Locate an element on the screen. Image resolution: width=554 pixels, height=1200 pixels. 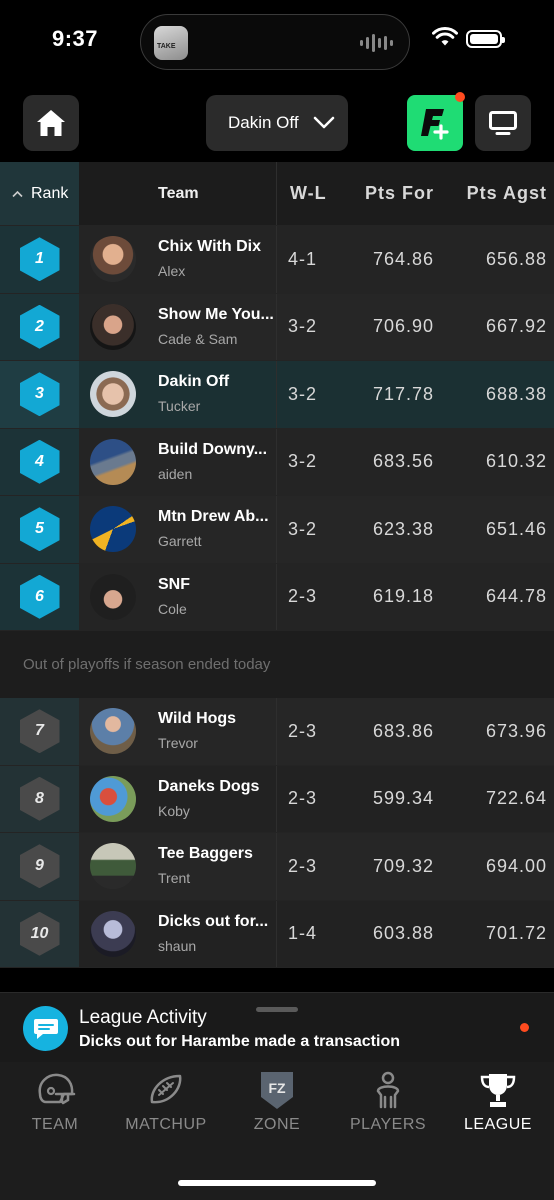
rank-badge: 2 is located at coordinates (39, 326).